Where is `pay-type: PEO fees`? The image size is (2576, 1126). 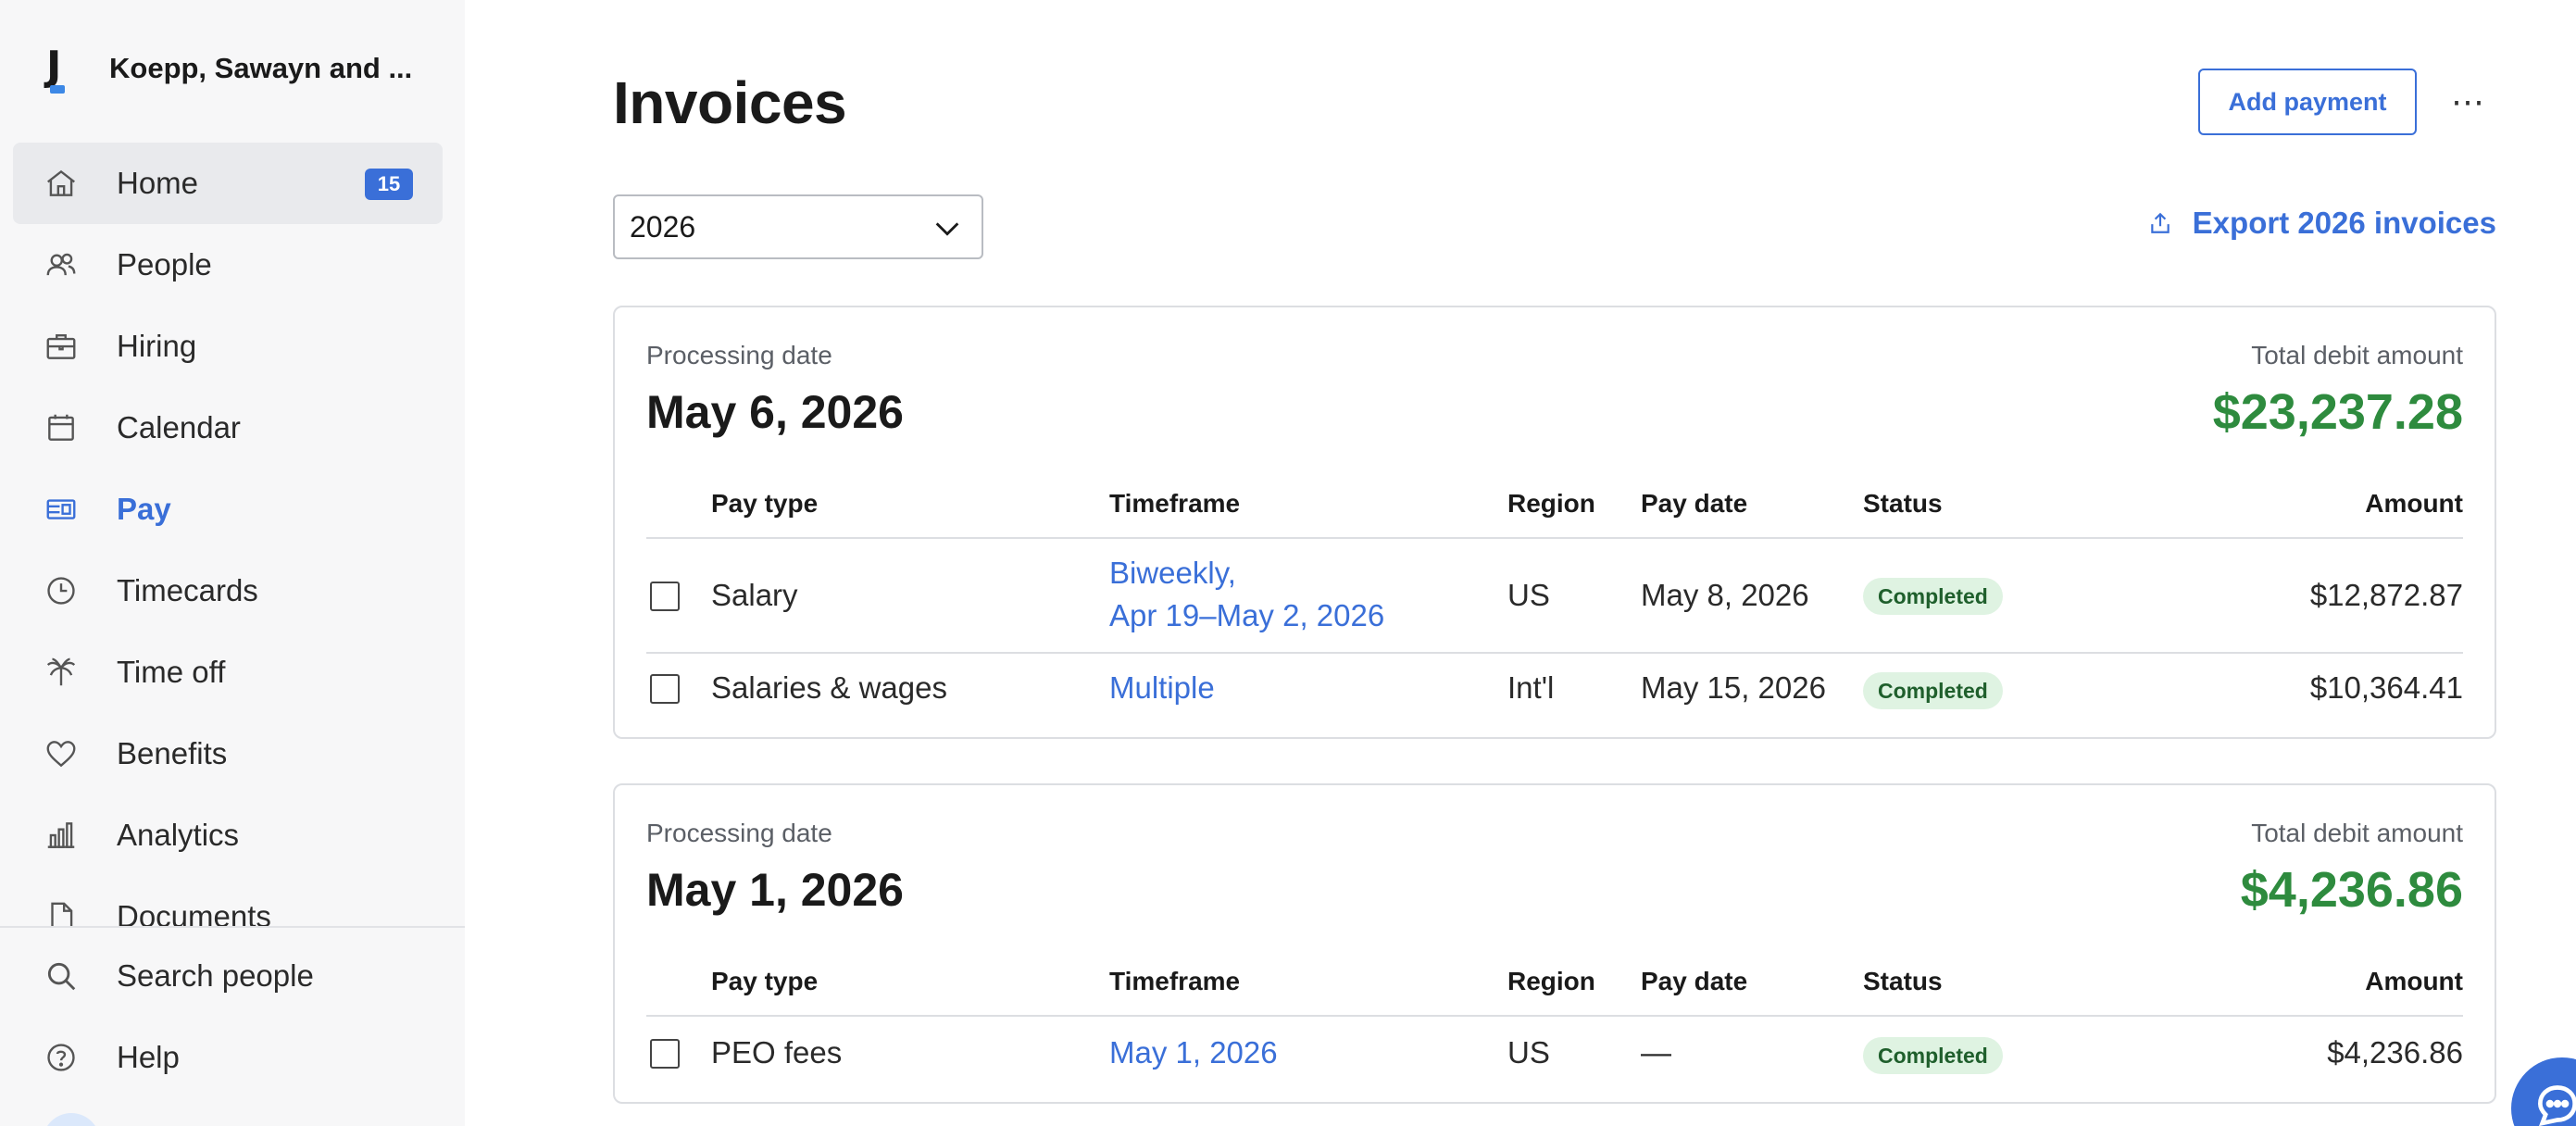
pay-type: PEO fees is located at coordinates (777, 1052).